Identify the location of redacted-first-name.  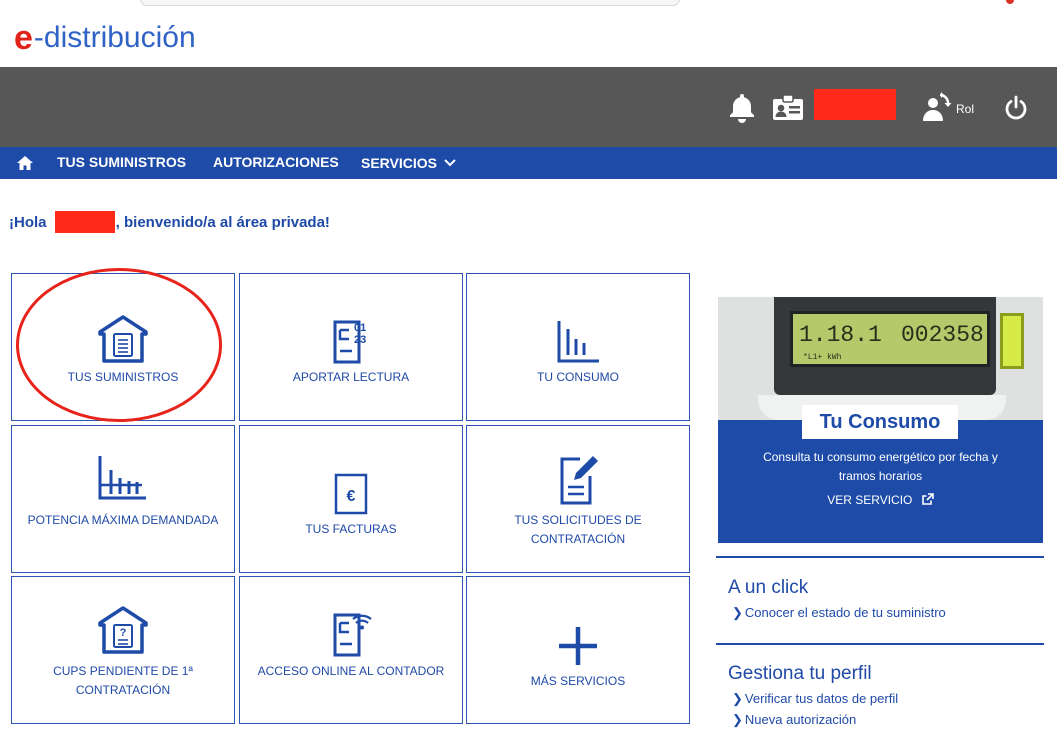
(84, 222).